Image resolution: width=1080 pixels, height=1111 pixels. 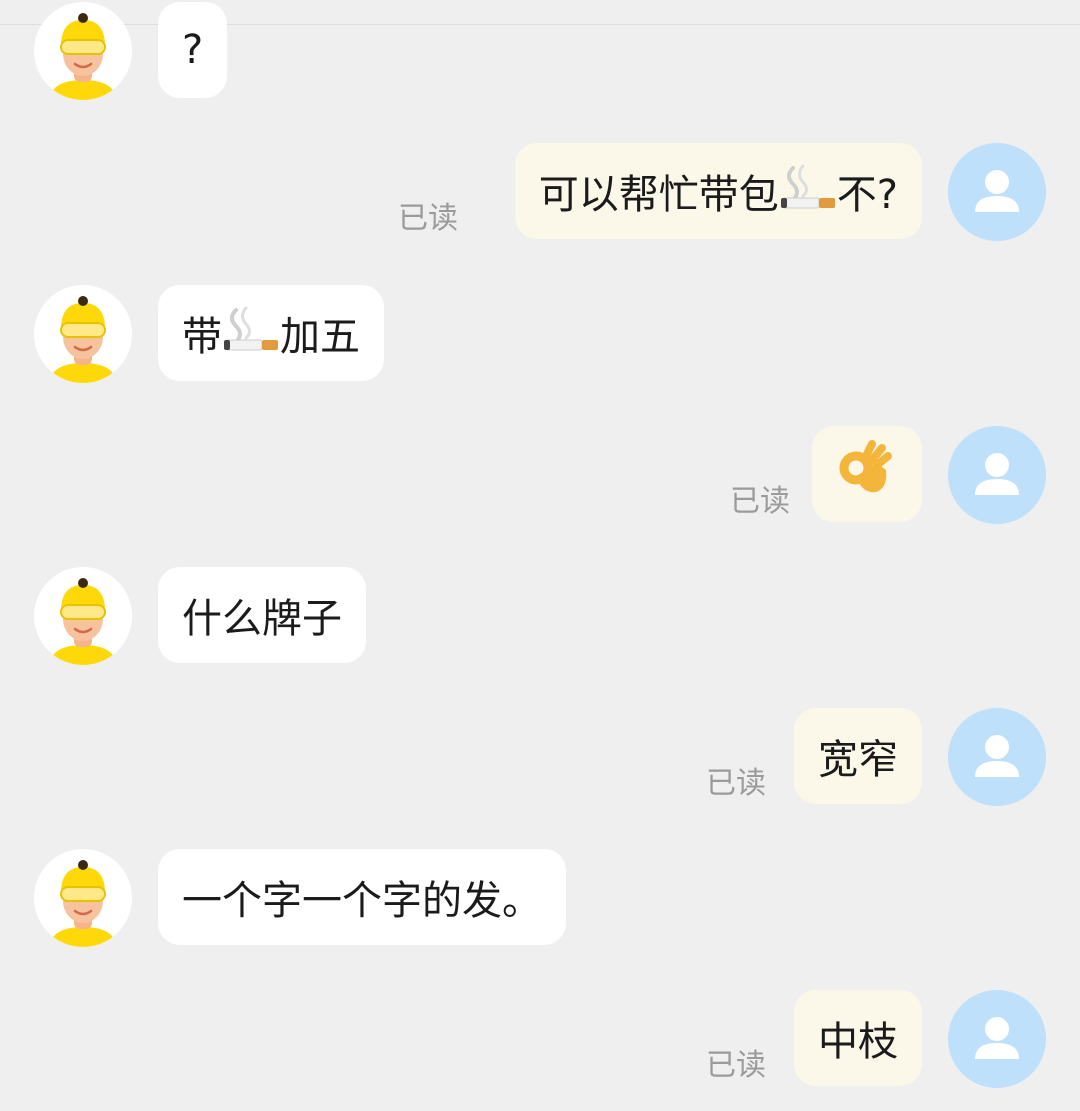 I want to click on message-bubble: 什么牌子, so click(x=262, y=615).